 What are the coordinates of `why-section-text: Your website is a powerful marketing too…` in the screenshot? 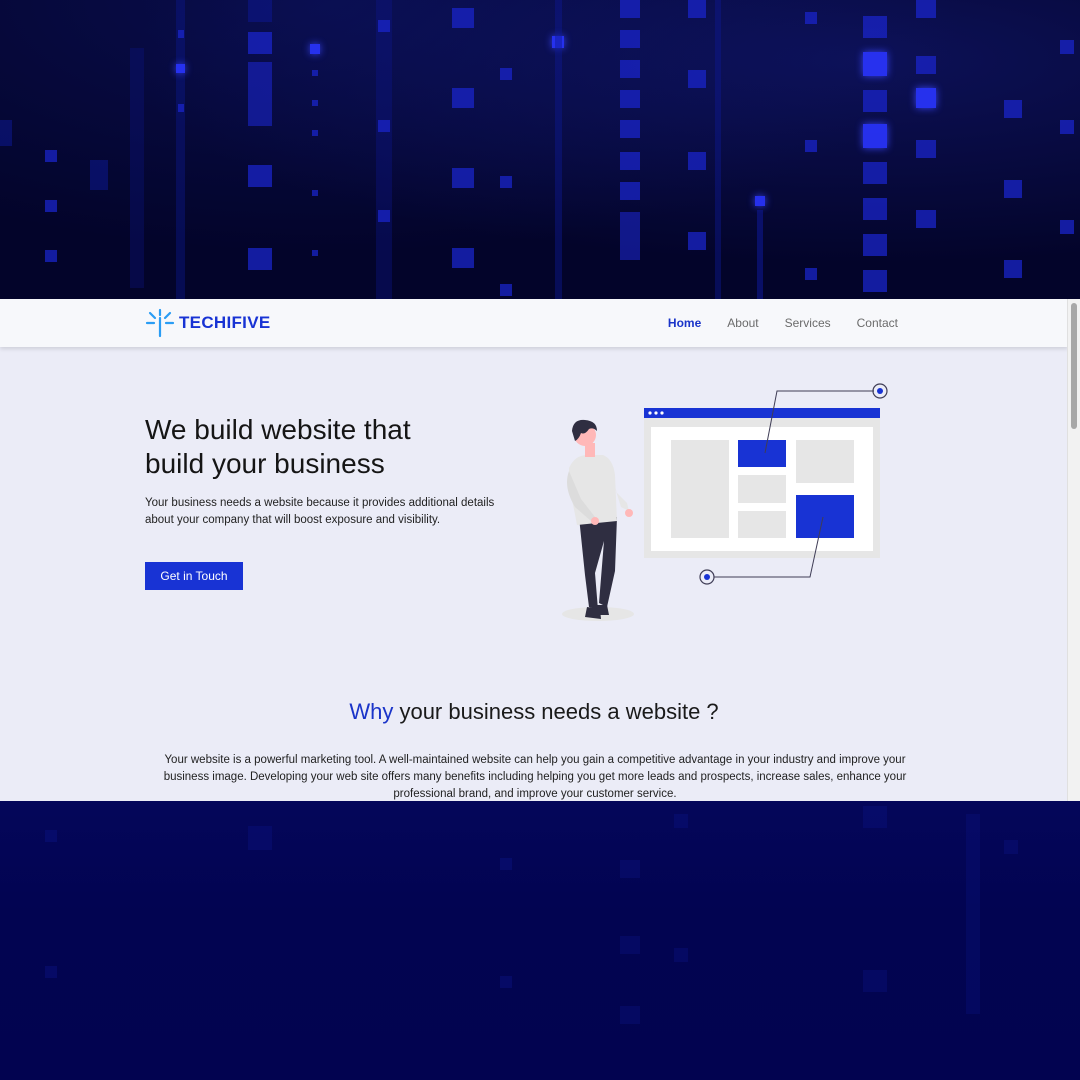 It's located at (535, 777).